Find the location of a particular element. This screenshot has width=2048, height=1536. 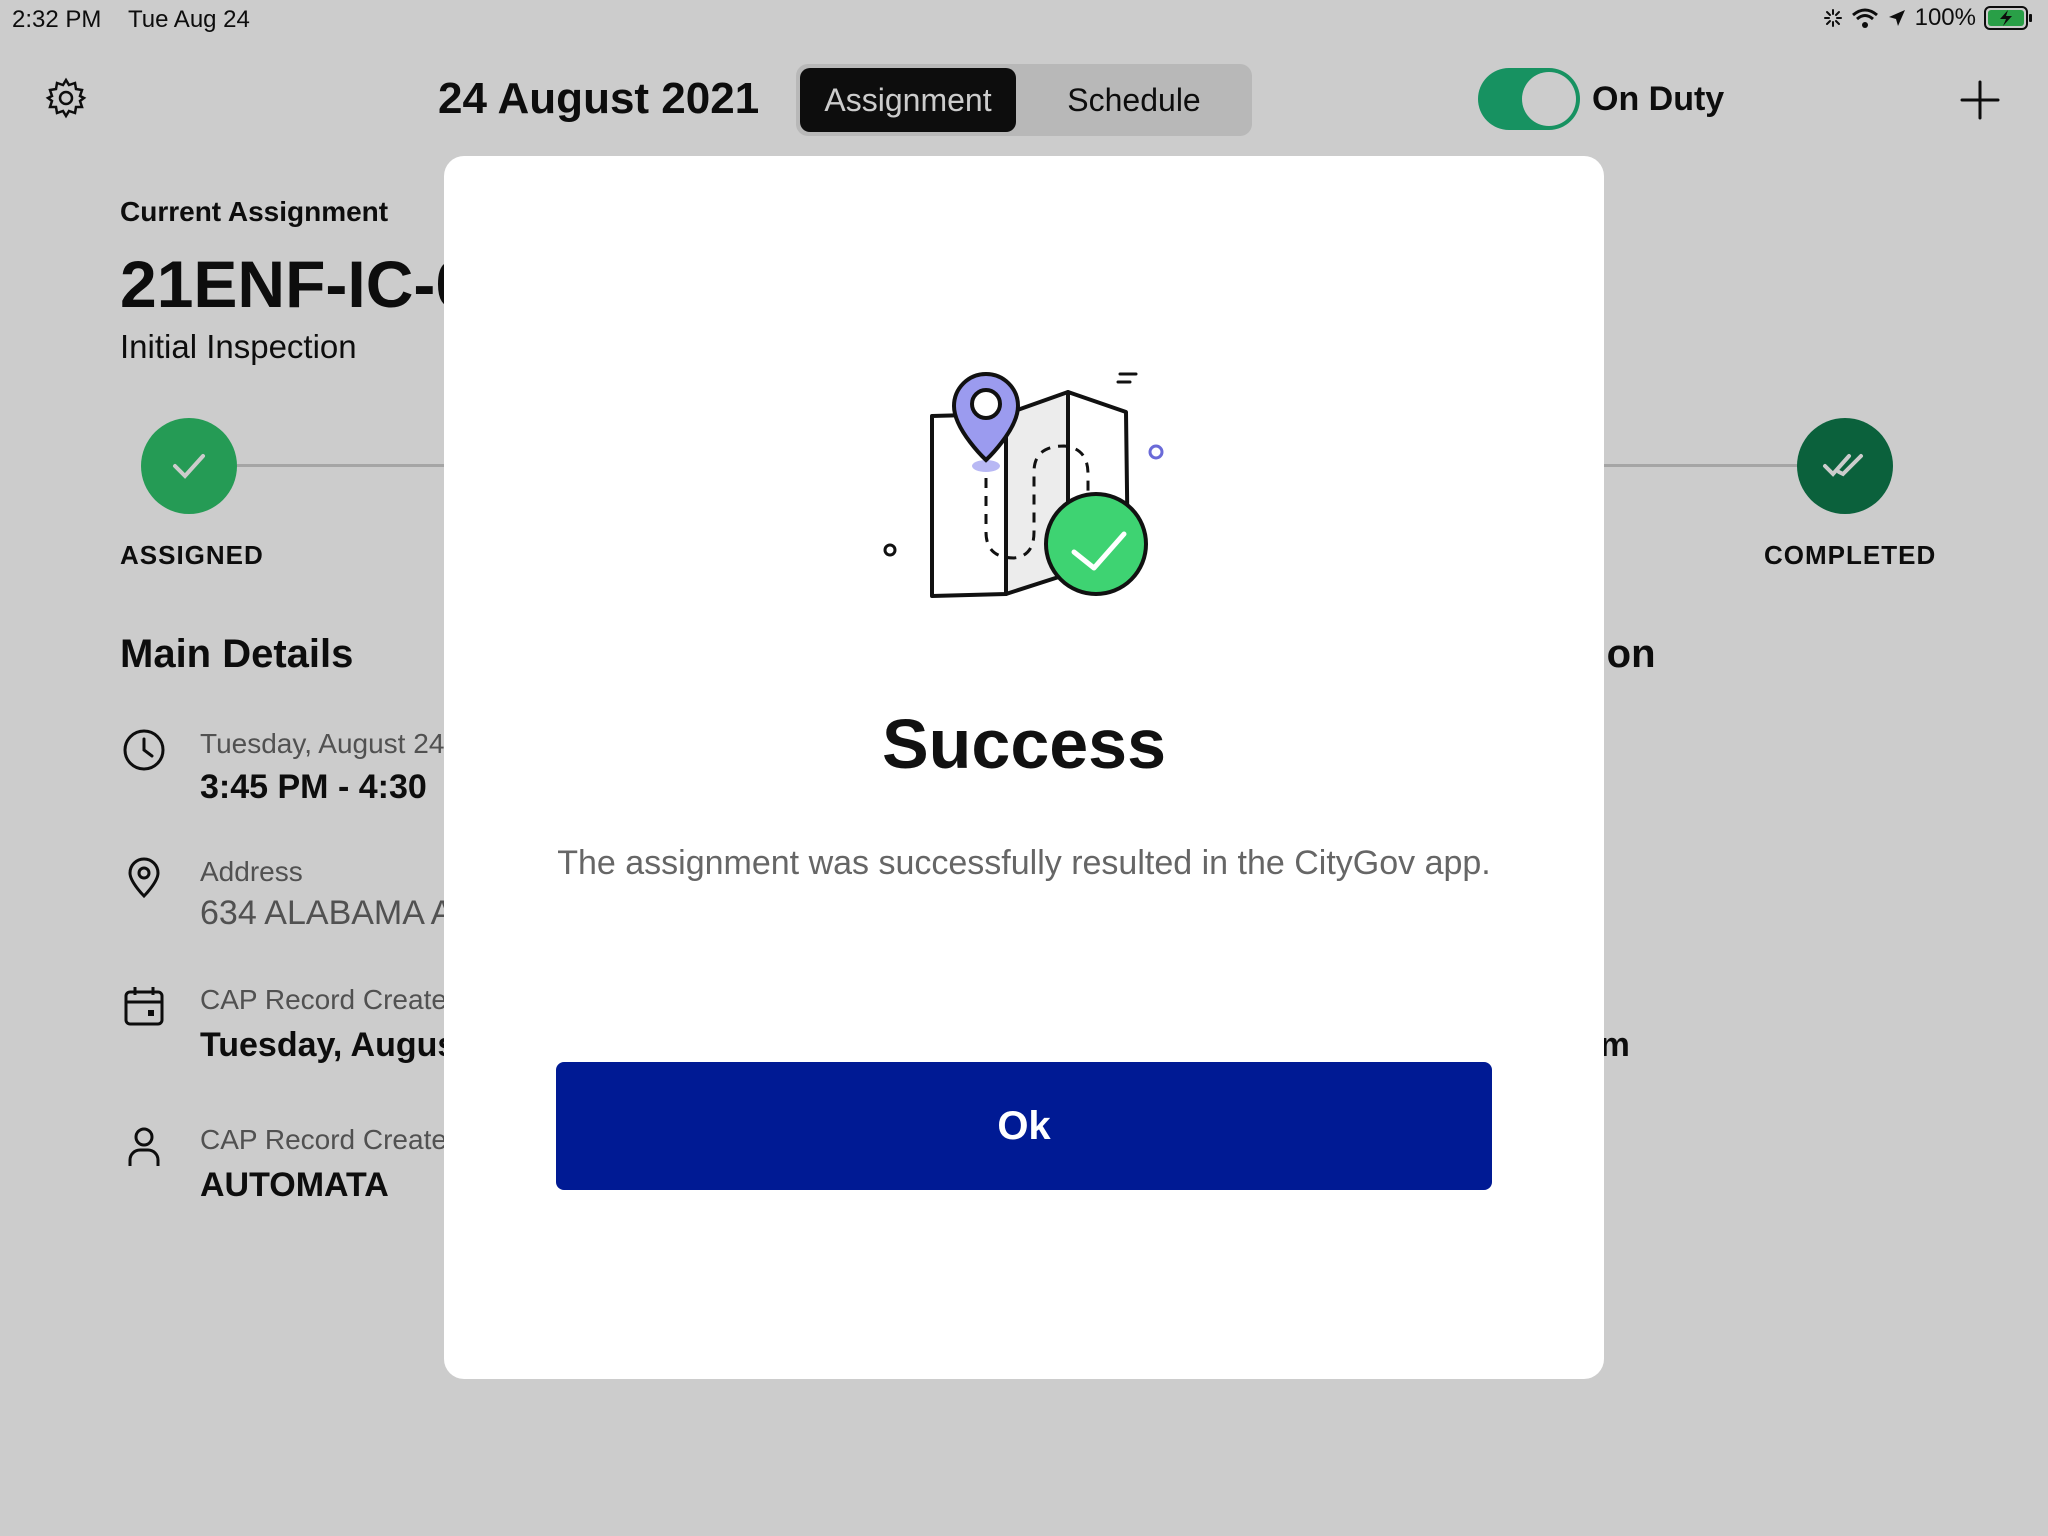

ok-button: Ok is located at coordinates (1024, 1126).